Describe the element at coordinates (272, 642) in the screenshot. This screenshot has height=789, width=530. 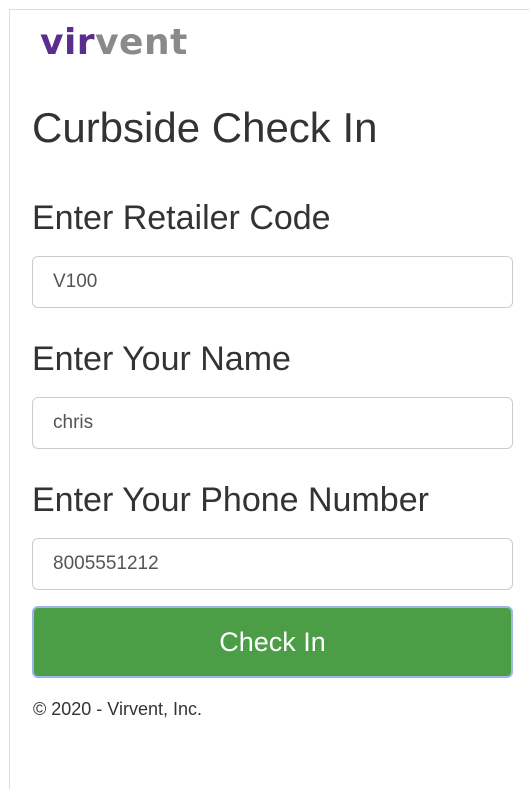
I see `check-in-button: Check In` at that location.